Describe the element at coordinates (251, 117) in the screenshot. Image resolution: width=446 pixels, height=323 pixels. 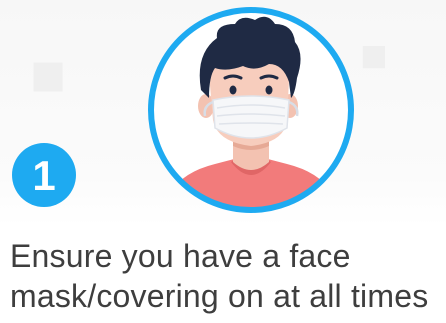
I see `face-mask` at that location.